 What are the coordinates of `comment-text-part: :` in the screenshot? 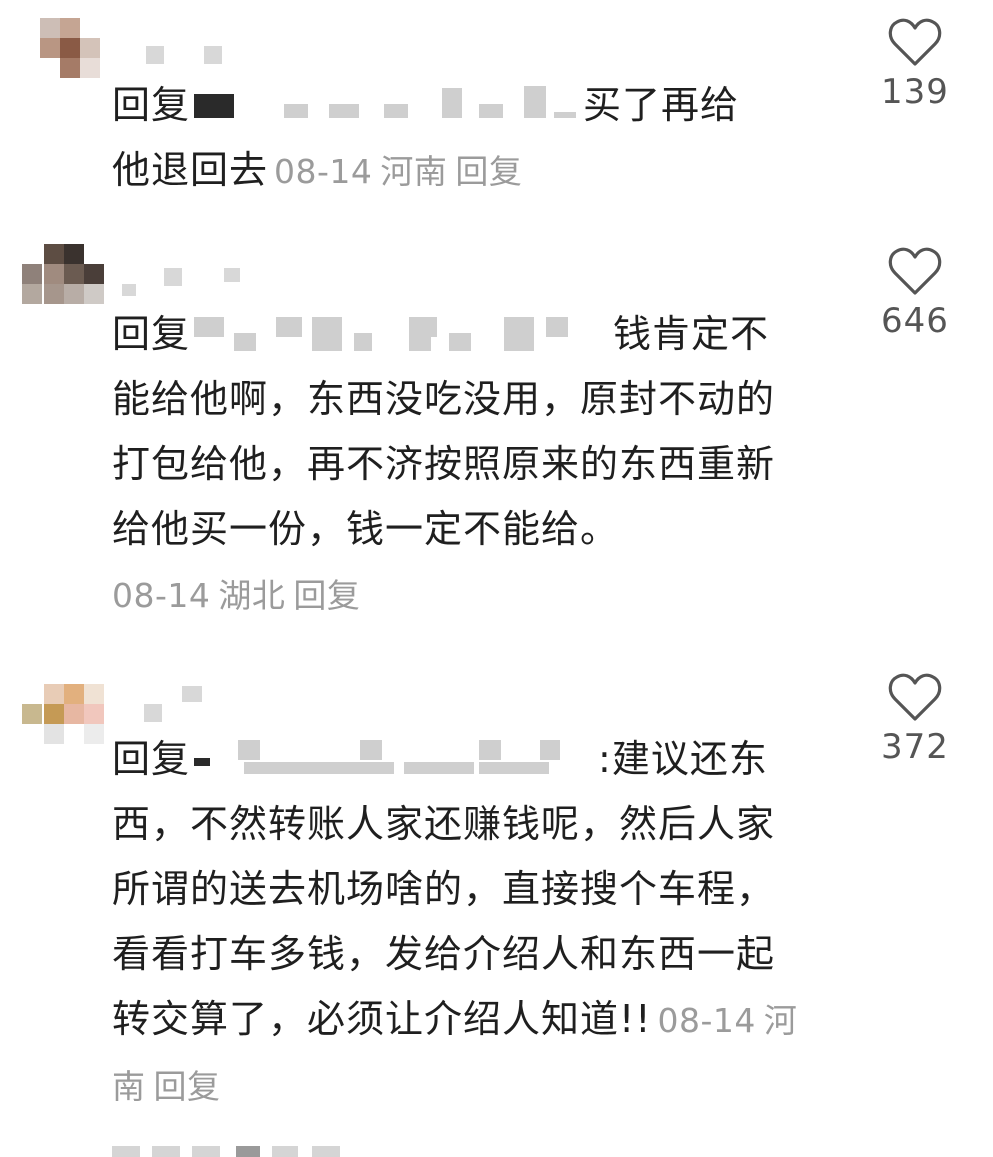 It's located at (605, 759).